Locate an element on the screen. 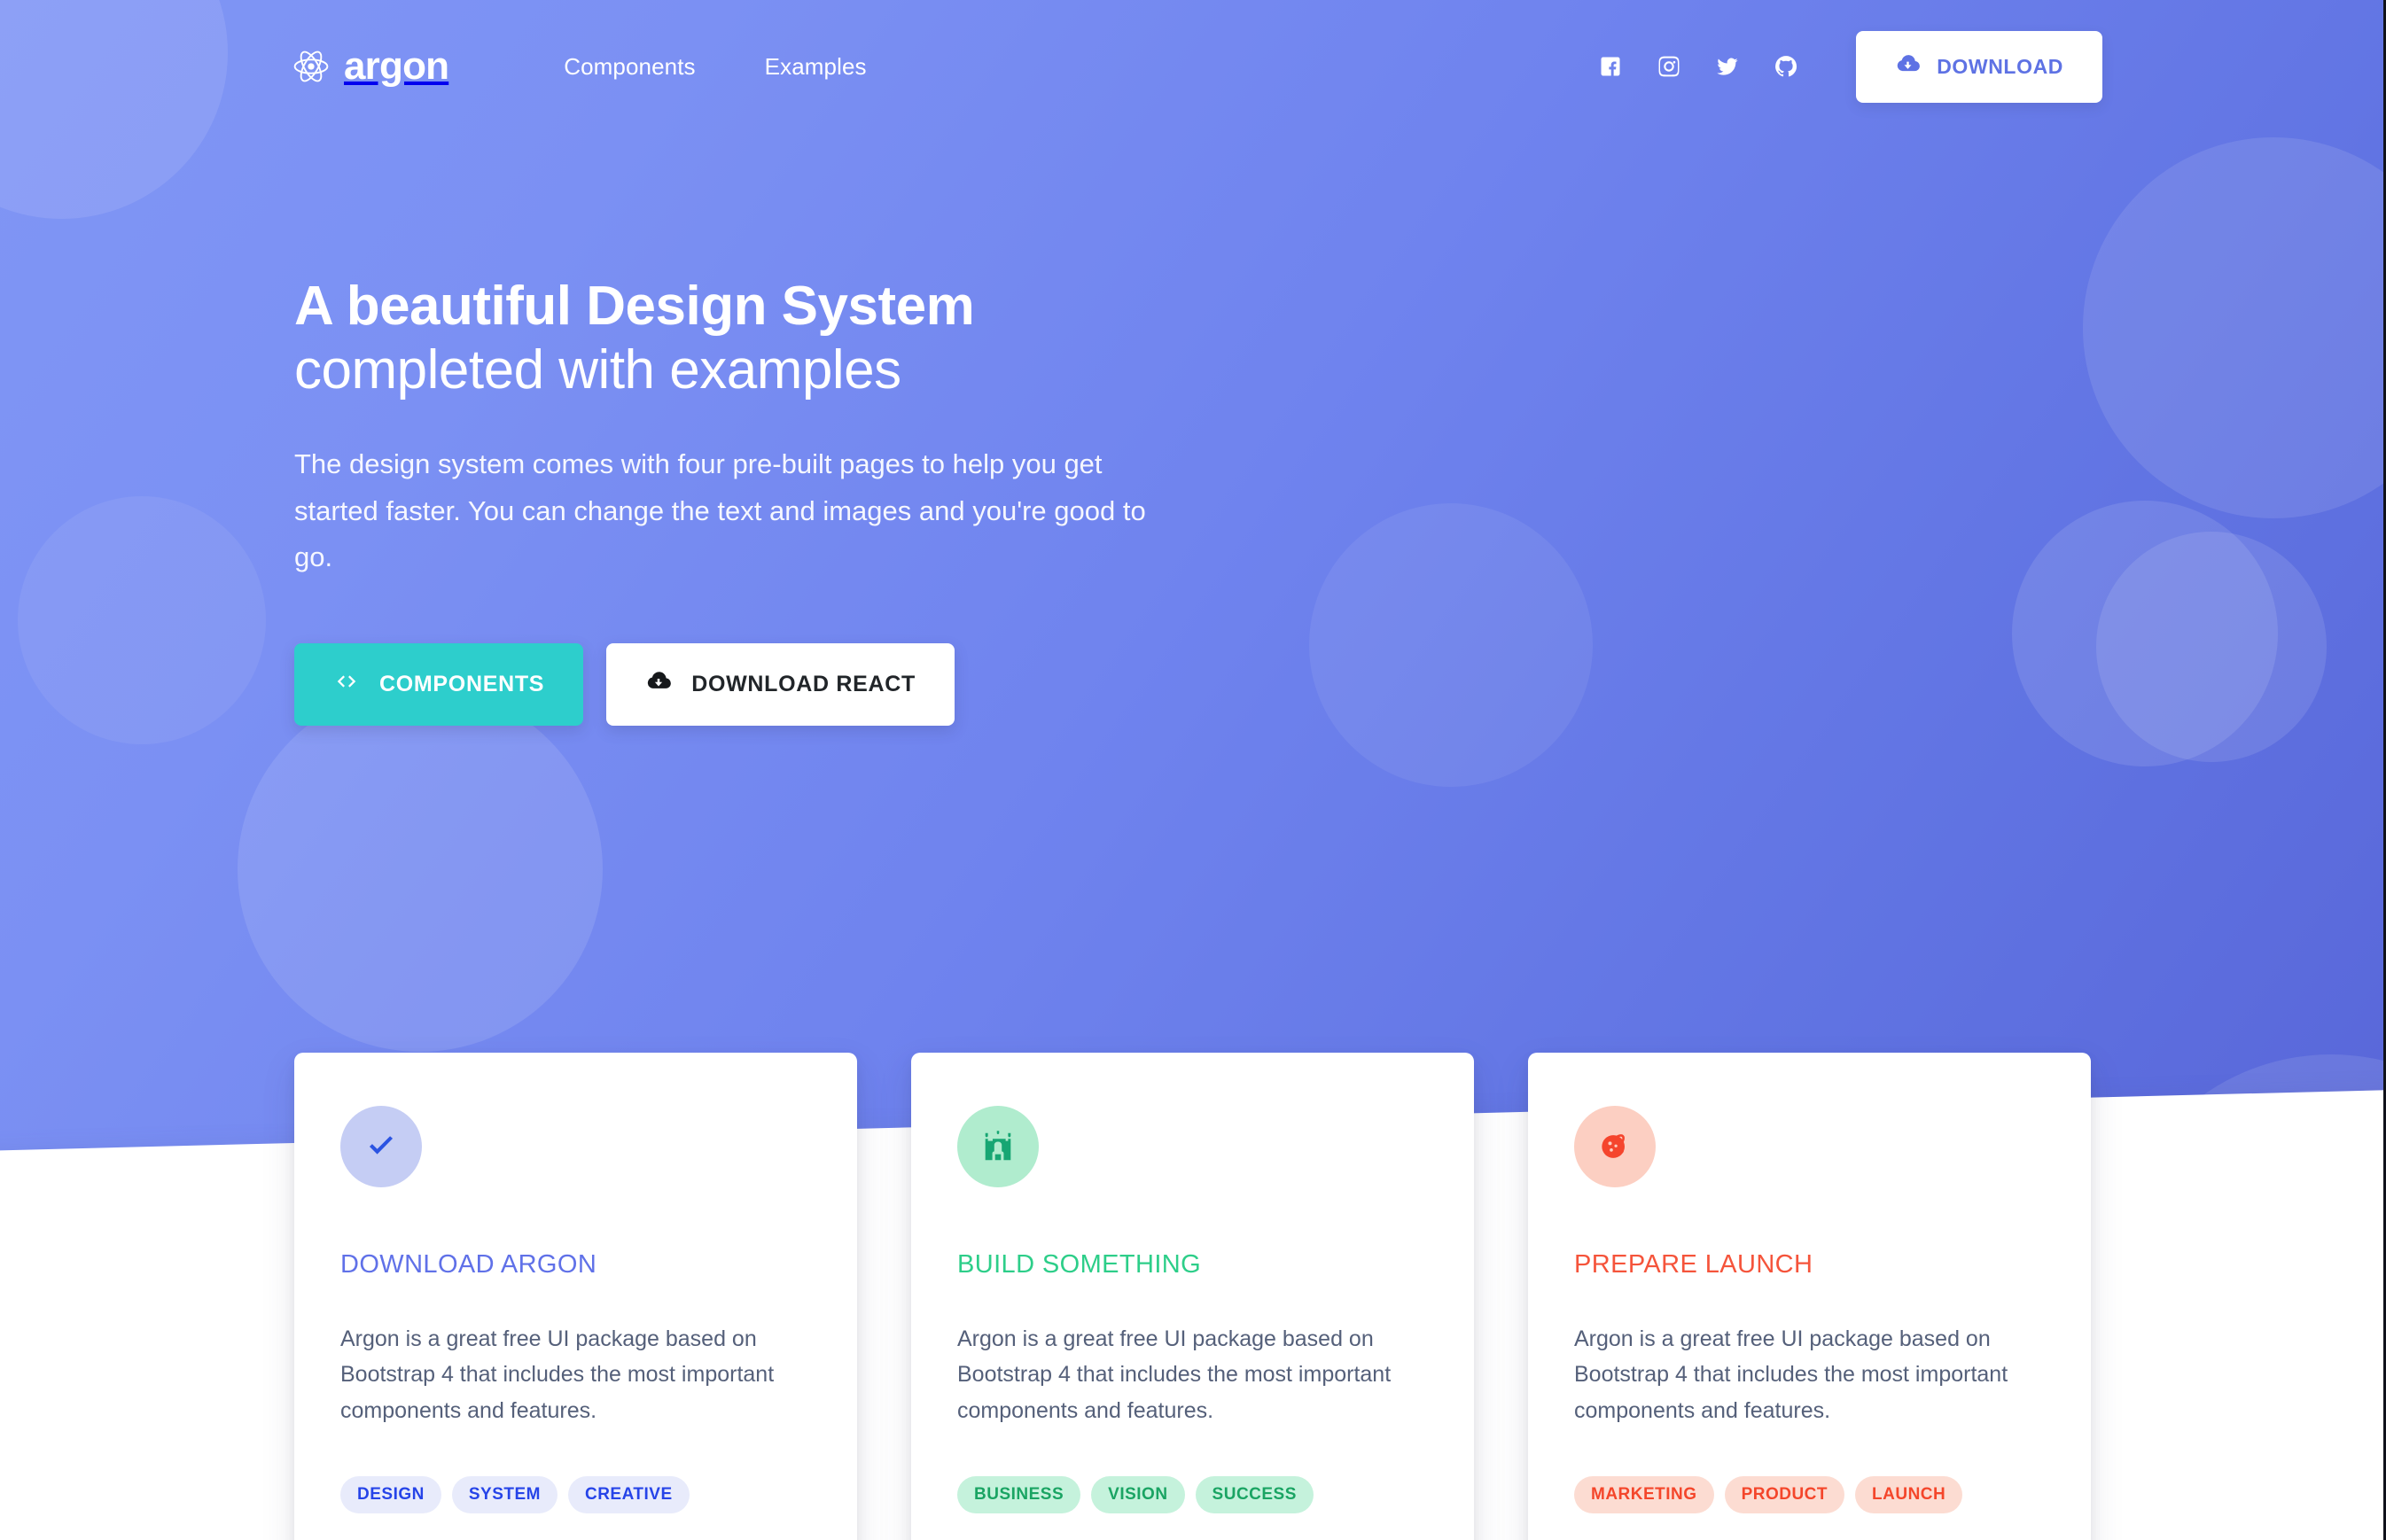 This screenshot has width=2386, height=1540. twitter-icon is located at coordinates (1727, 66).